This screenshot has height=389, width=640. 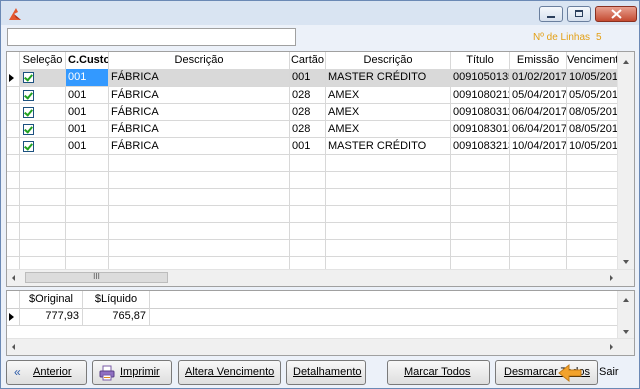 What do you see at coordinates (116, 299) in the screenshot?
I see `column-header-liquido: $Líquido` at bounding box center [116, 299].